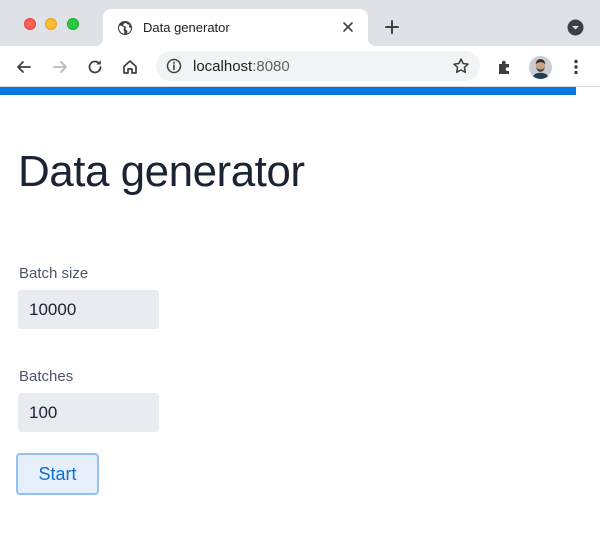  I want to click on batches-label: Batches, so click(46, 376).